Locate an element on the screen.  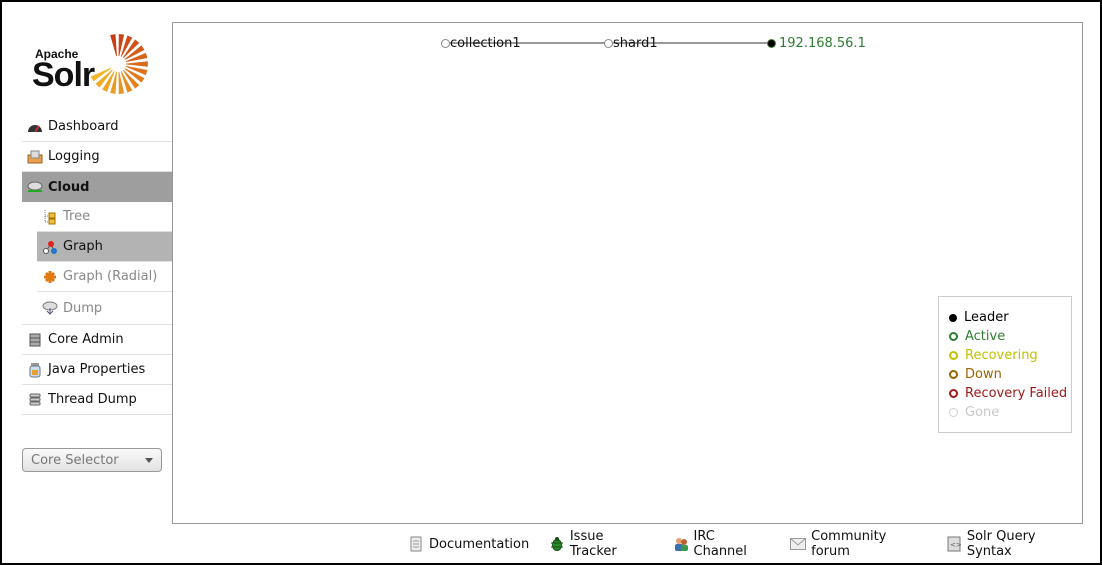
sidebar-item-logging: Logging is located at coordinates (97, 157).